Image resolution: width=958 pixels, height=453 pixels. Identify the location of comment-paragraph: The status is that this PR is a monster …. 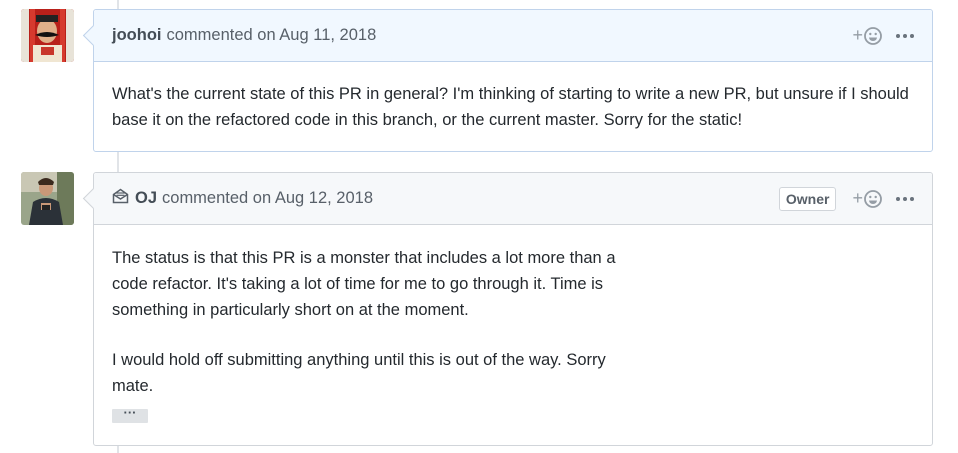
(364, 284).